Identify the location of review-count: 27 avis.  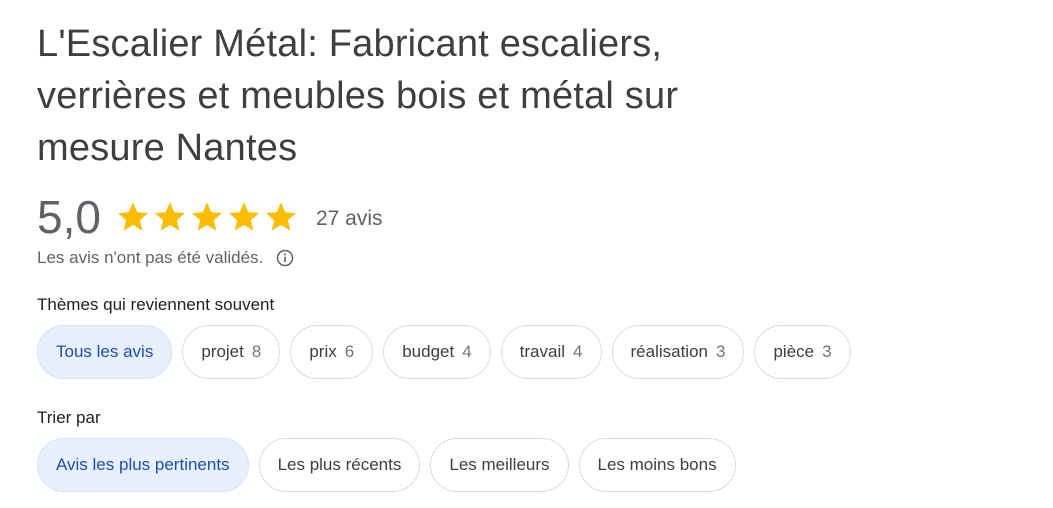
(349, 219).